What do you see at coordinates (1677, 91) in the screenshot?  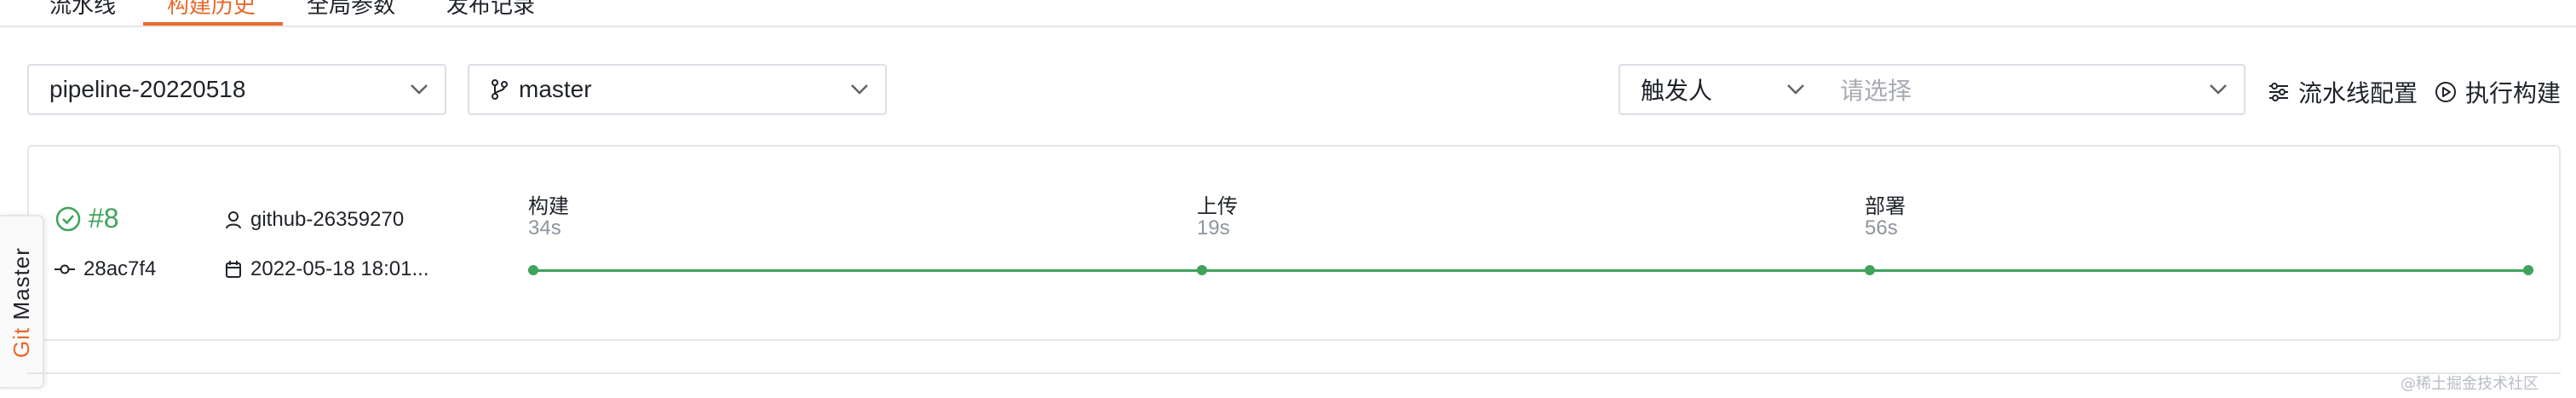 I see `trigger-type-label: 触发人` at bounding box center [1677, 91].